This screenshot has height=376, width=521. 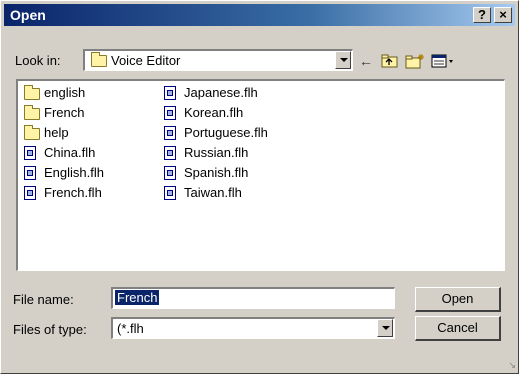 What do you see at coordinates (38, 60) in the screenshot?
I see `look-in-label: Look in:` at bounding box center [38, 60].